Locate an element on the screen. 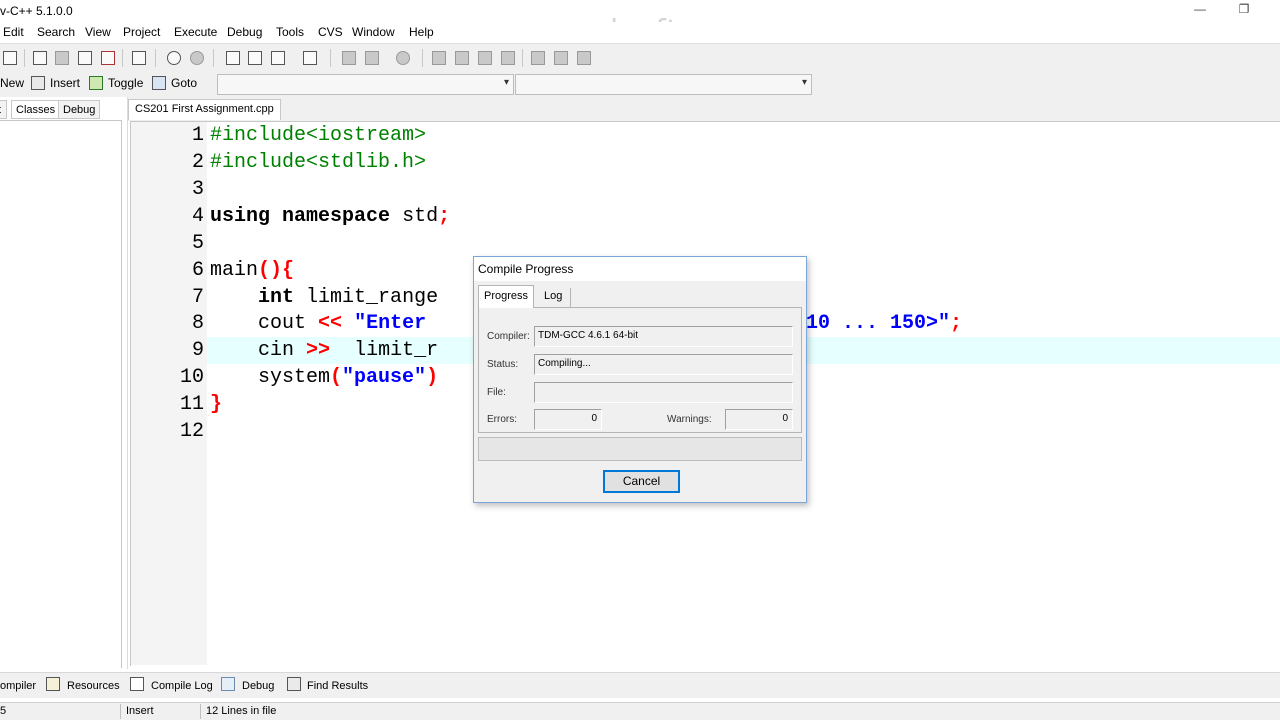 The width and height of the screenshot is (1280, 720). tab-file: CS201 First Assignment.cpp is located at coordinates (204, 109).